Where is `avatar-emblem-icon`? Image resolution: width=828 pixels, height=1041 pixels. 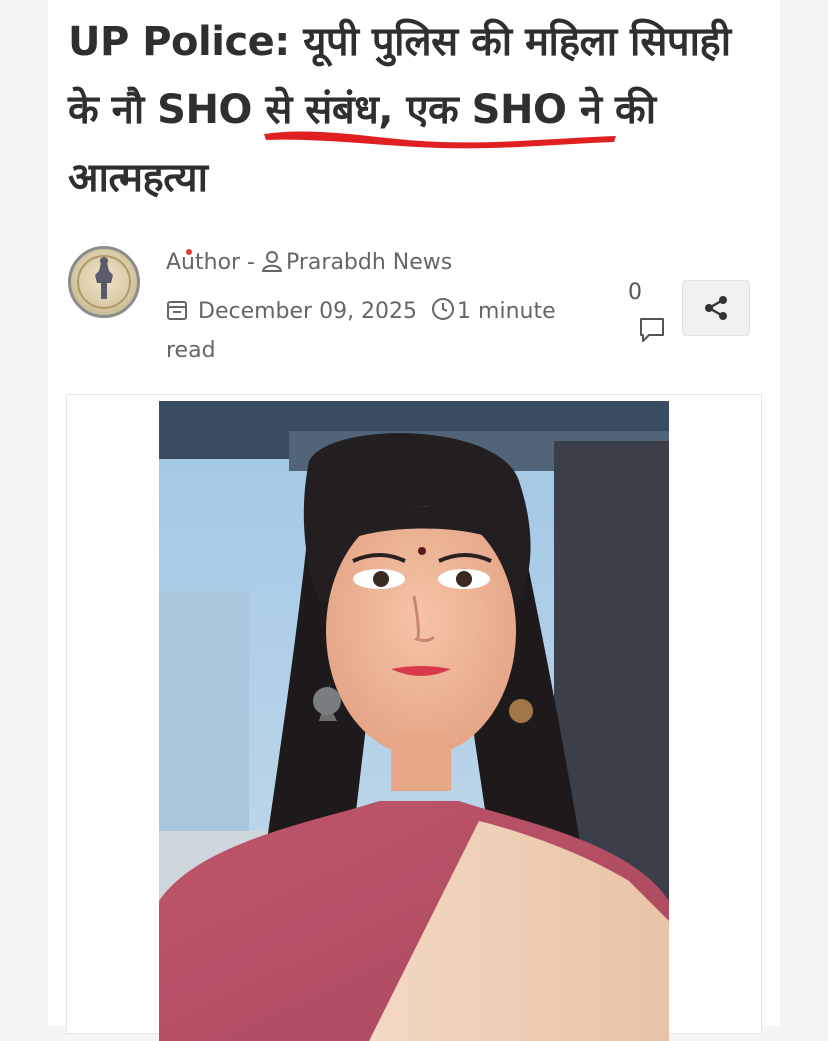 avatar-emblem-icon is located at coordinates (104, 282).